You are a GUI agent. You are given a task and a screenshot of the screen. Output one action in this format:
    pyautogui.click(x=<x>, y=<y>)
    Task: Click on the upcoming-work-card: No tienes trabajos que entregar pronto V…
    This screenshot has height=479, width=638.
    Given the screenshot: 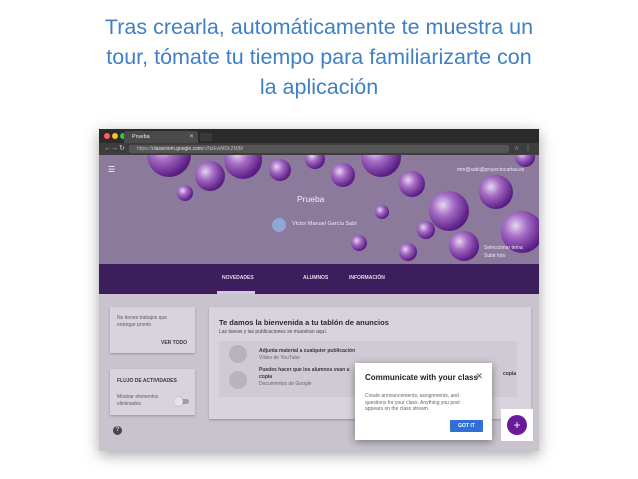 What is the action you would take?
    pyautogui.click(x=152, y=330)
    